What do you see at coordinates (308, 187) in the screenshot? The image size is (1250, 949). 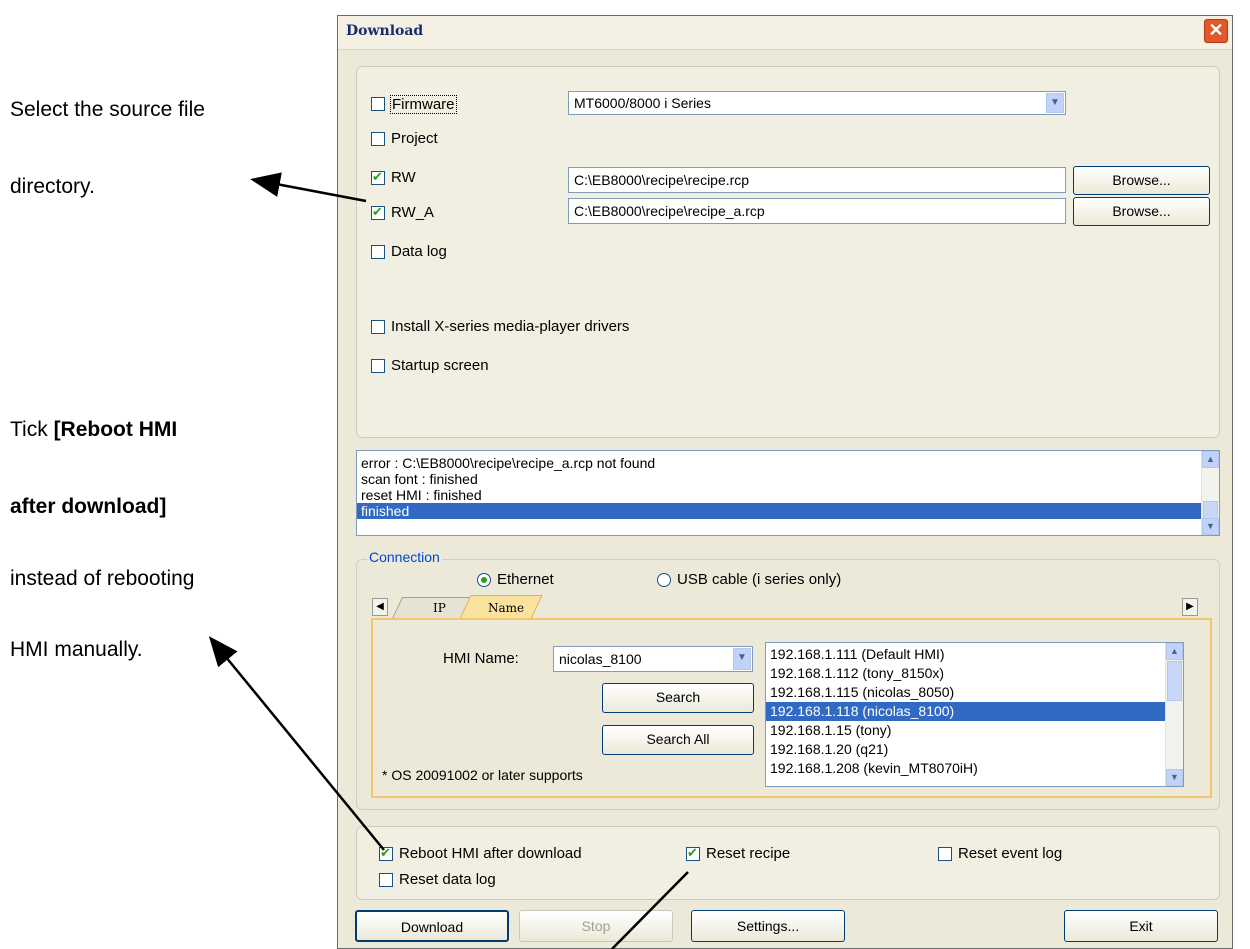 I see `arrow-to-source-annotation` at bounding box center [308, 187].